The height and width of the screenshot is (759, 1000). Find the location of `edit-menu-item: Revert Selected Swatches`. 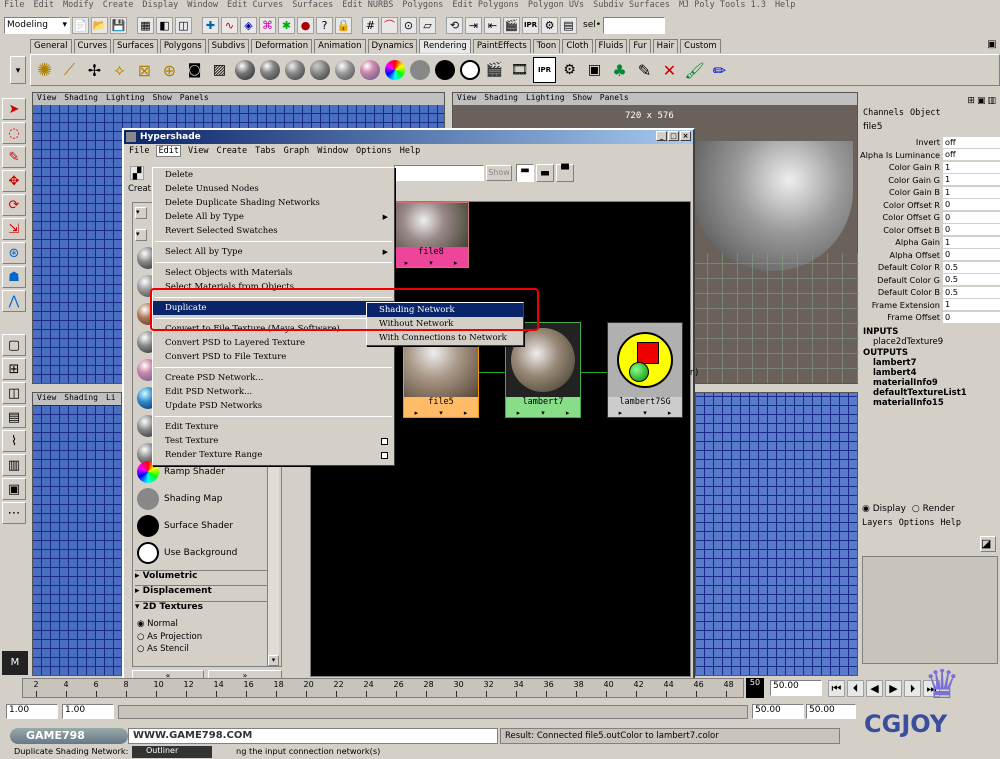

edit-menu-item: Revert Selected Swatches is located at coordinates (273, 231).